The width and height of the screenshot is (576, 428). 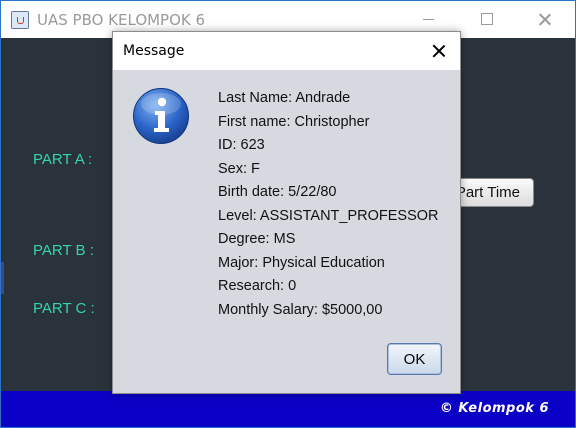 I want to click on ok-button: OK, so click(x=414, y=359).